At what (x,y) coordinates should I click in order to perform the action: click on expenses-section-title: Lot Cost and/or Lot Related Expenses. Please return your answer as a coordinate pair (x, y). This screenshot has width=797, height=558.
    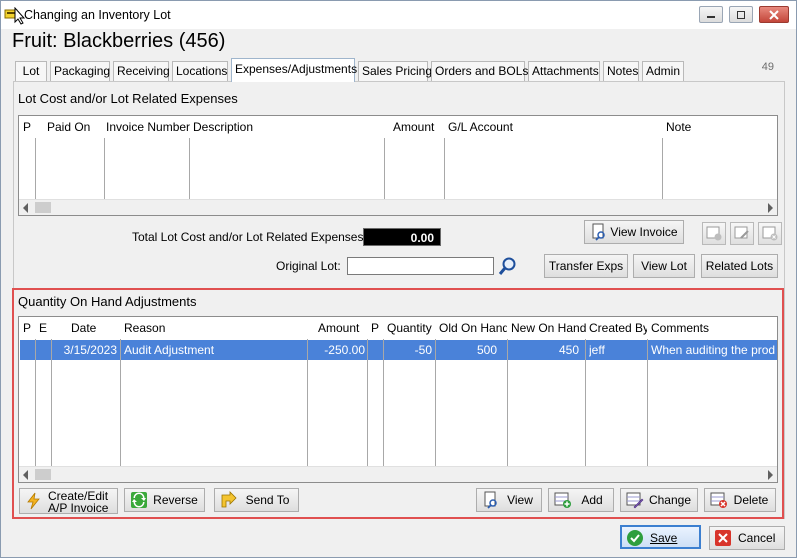
    Looking at the image, I should click on (128, 98).